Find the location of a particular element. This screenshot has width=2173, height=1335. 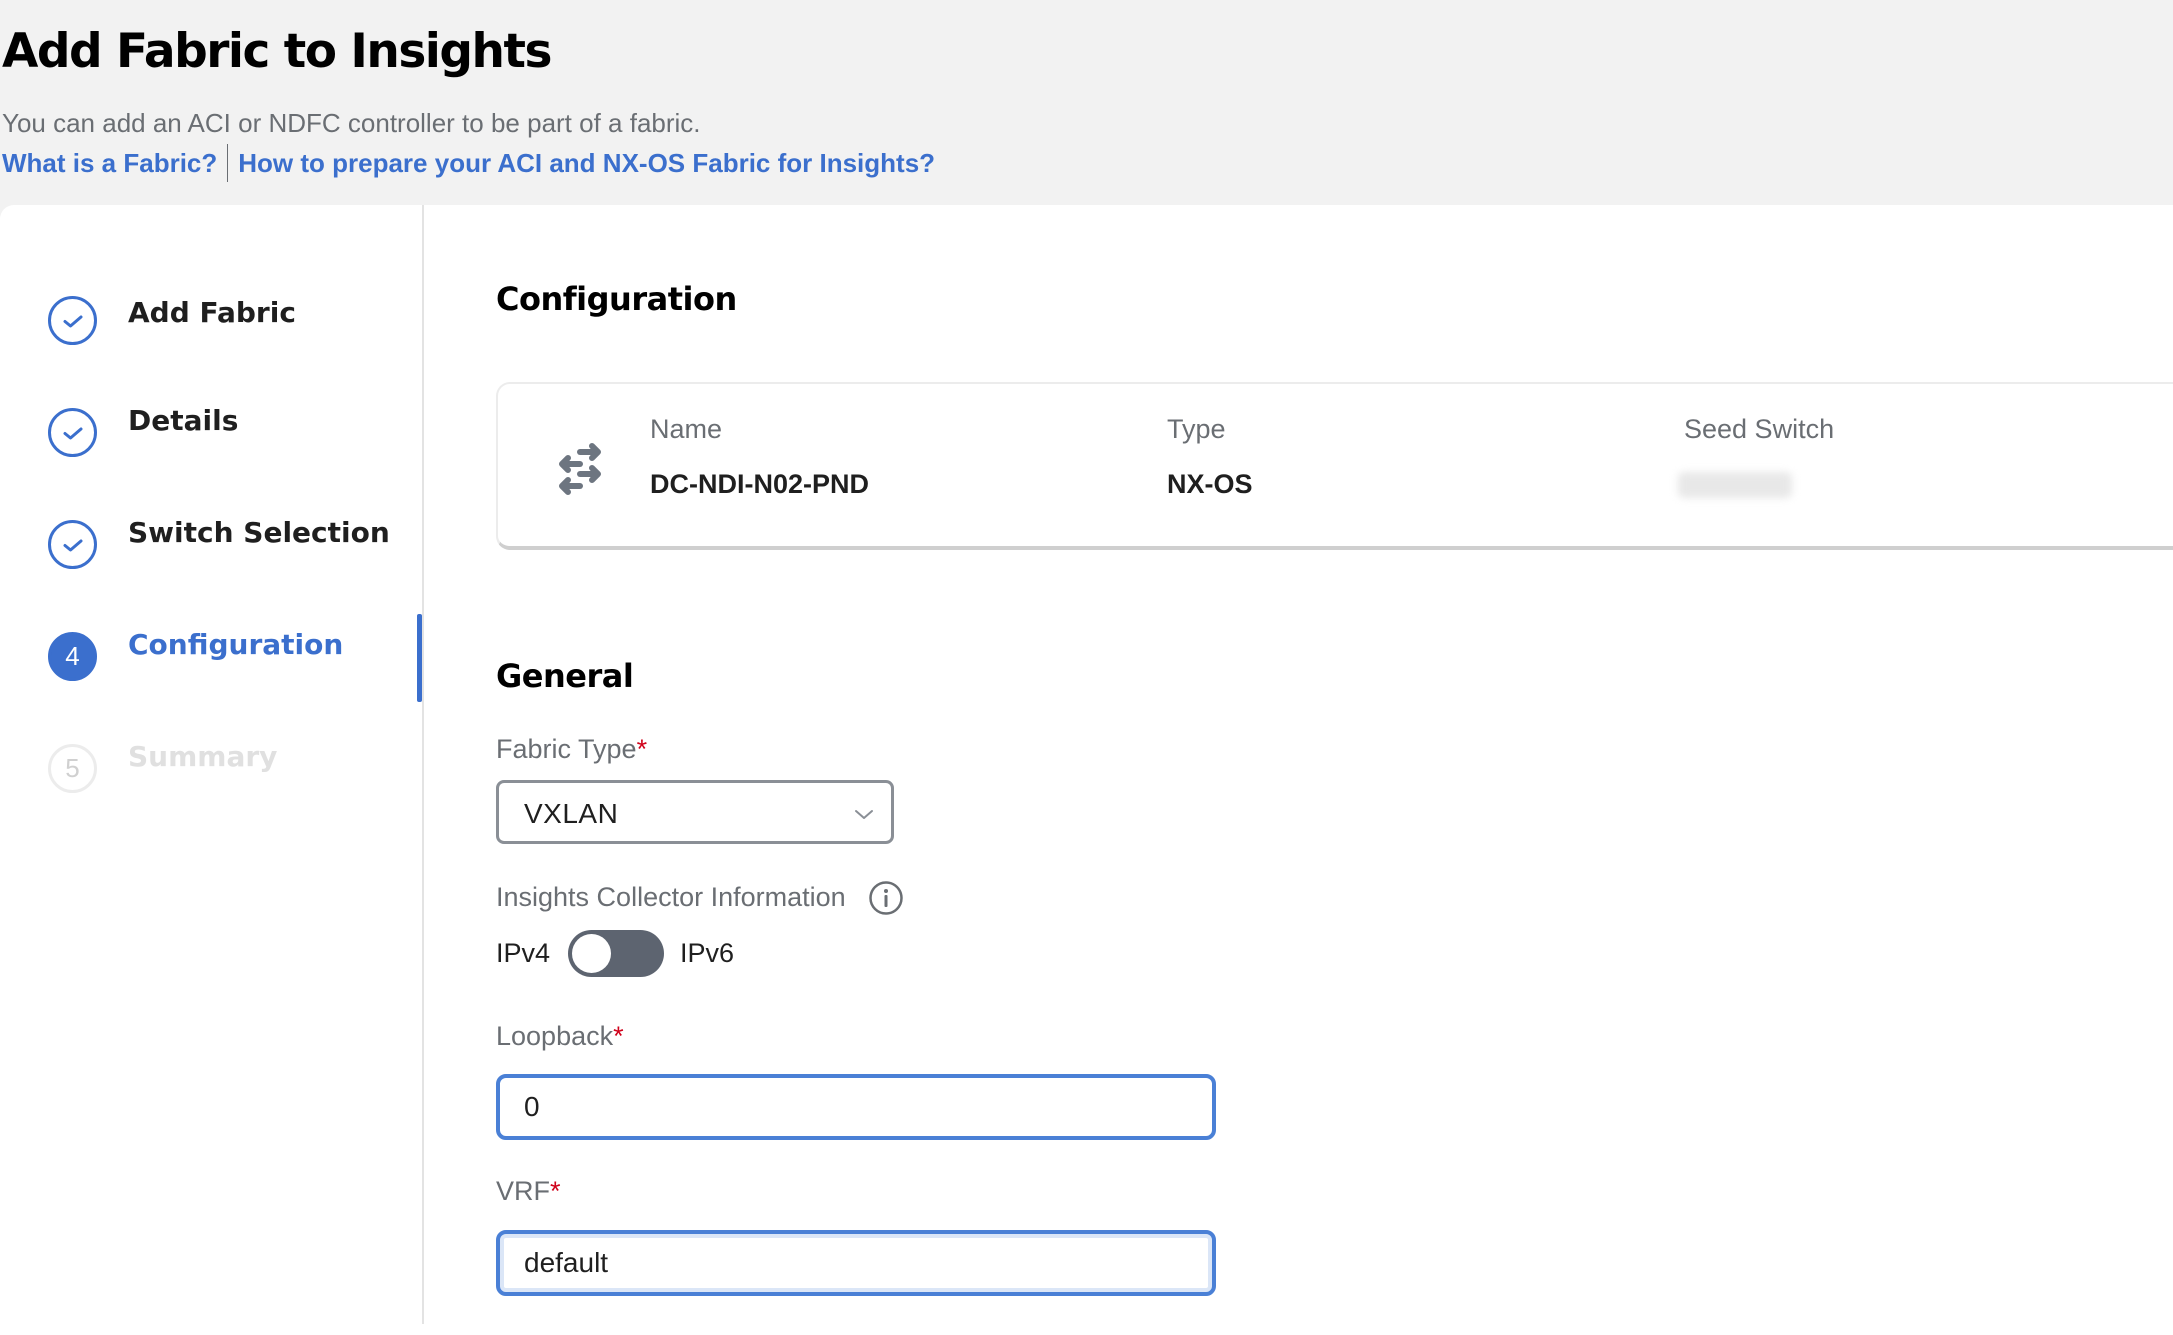

fabric-type-value: VXLAN is located at coordinates (571, 813).